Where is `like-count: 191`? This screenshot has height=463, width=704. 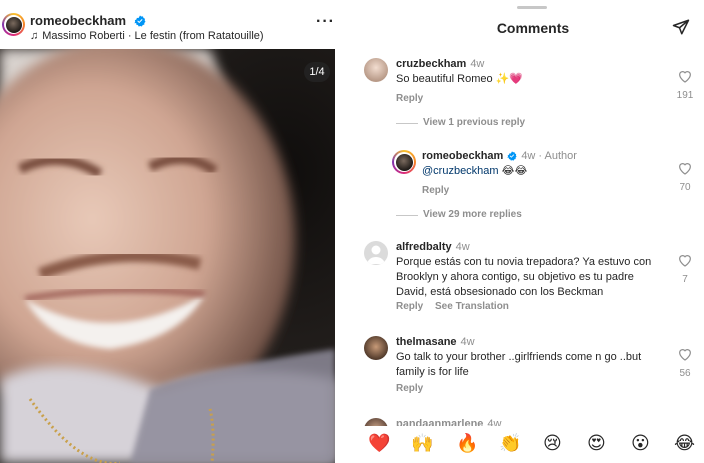
like-count: 191 is located at coordinates (685, 95).